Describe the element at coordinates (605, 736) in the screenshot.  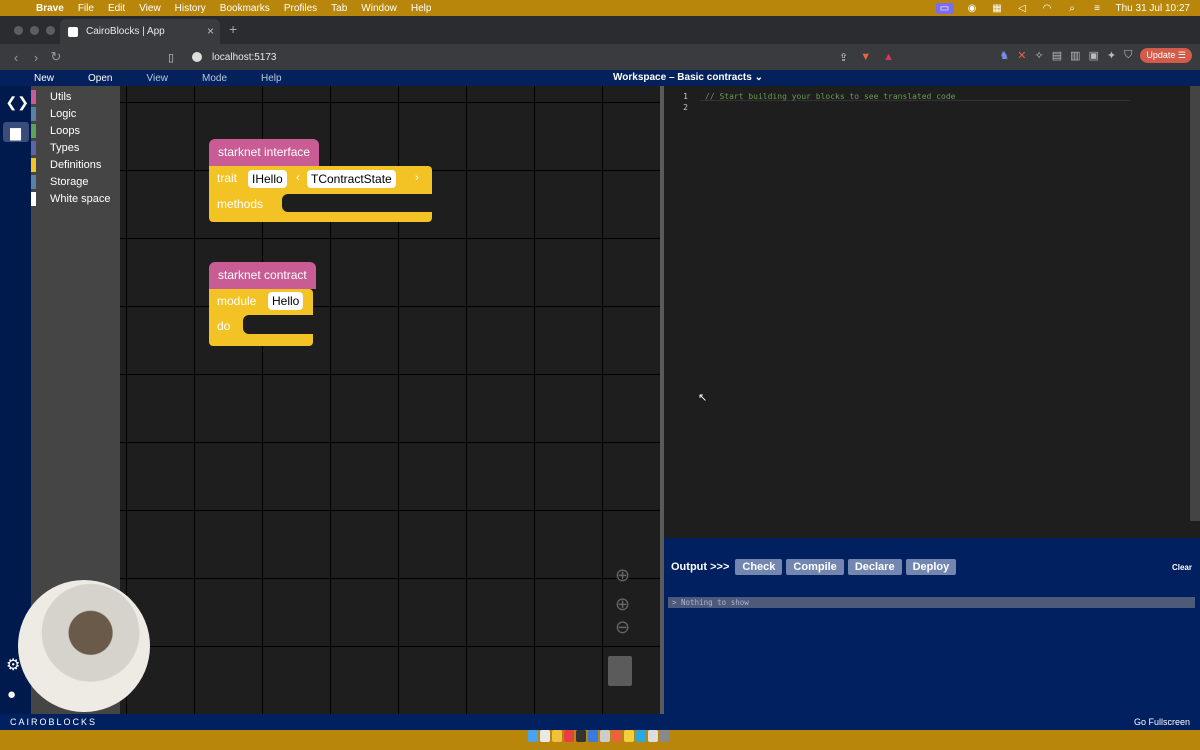
I see `app-icon` at that location.